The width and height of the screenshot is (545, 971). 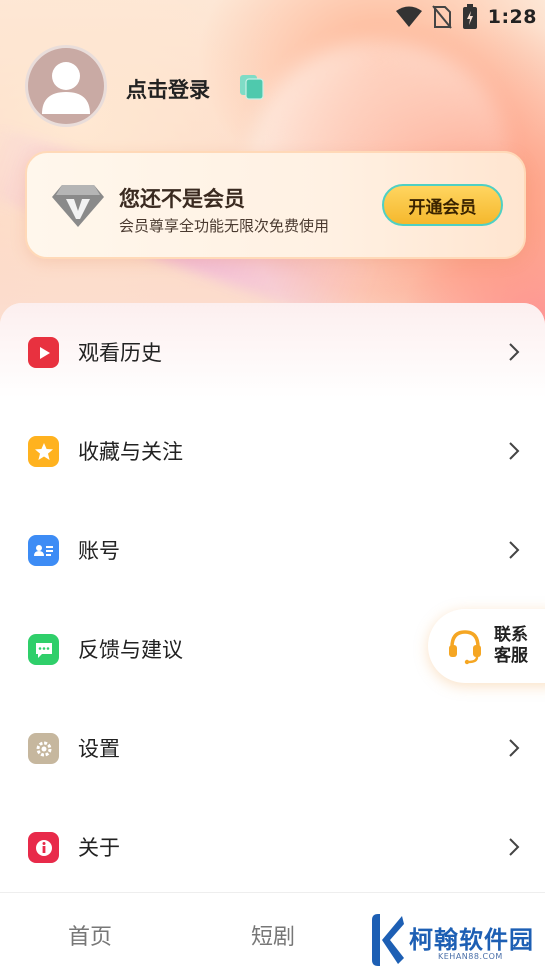 I want to click on battery-charging-icon, so click(x=469, y=16).